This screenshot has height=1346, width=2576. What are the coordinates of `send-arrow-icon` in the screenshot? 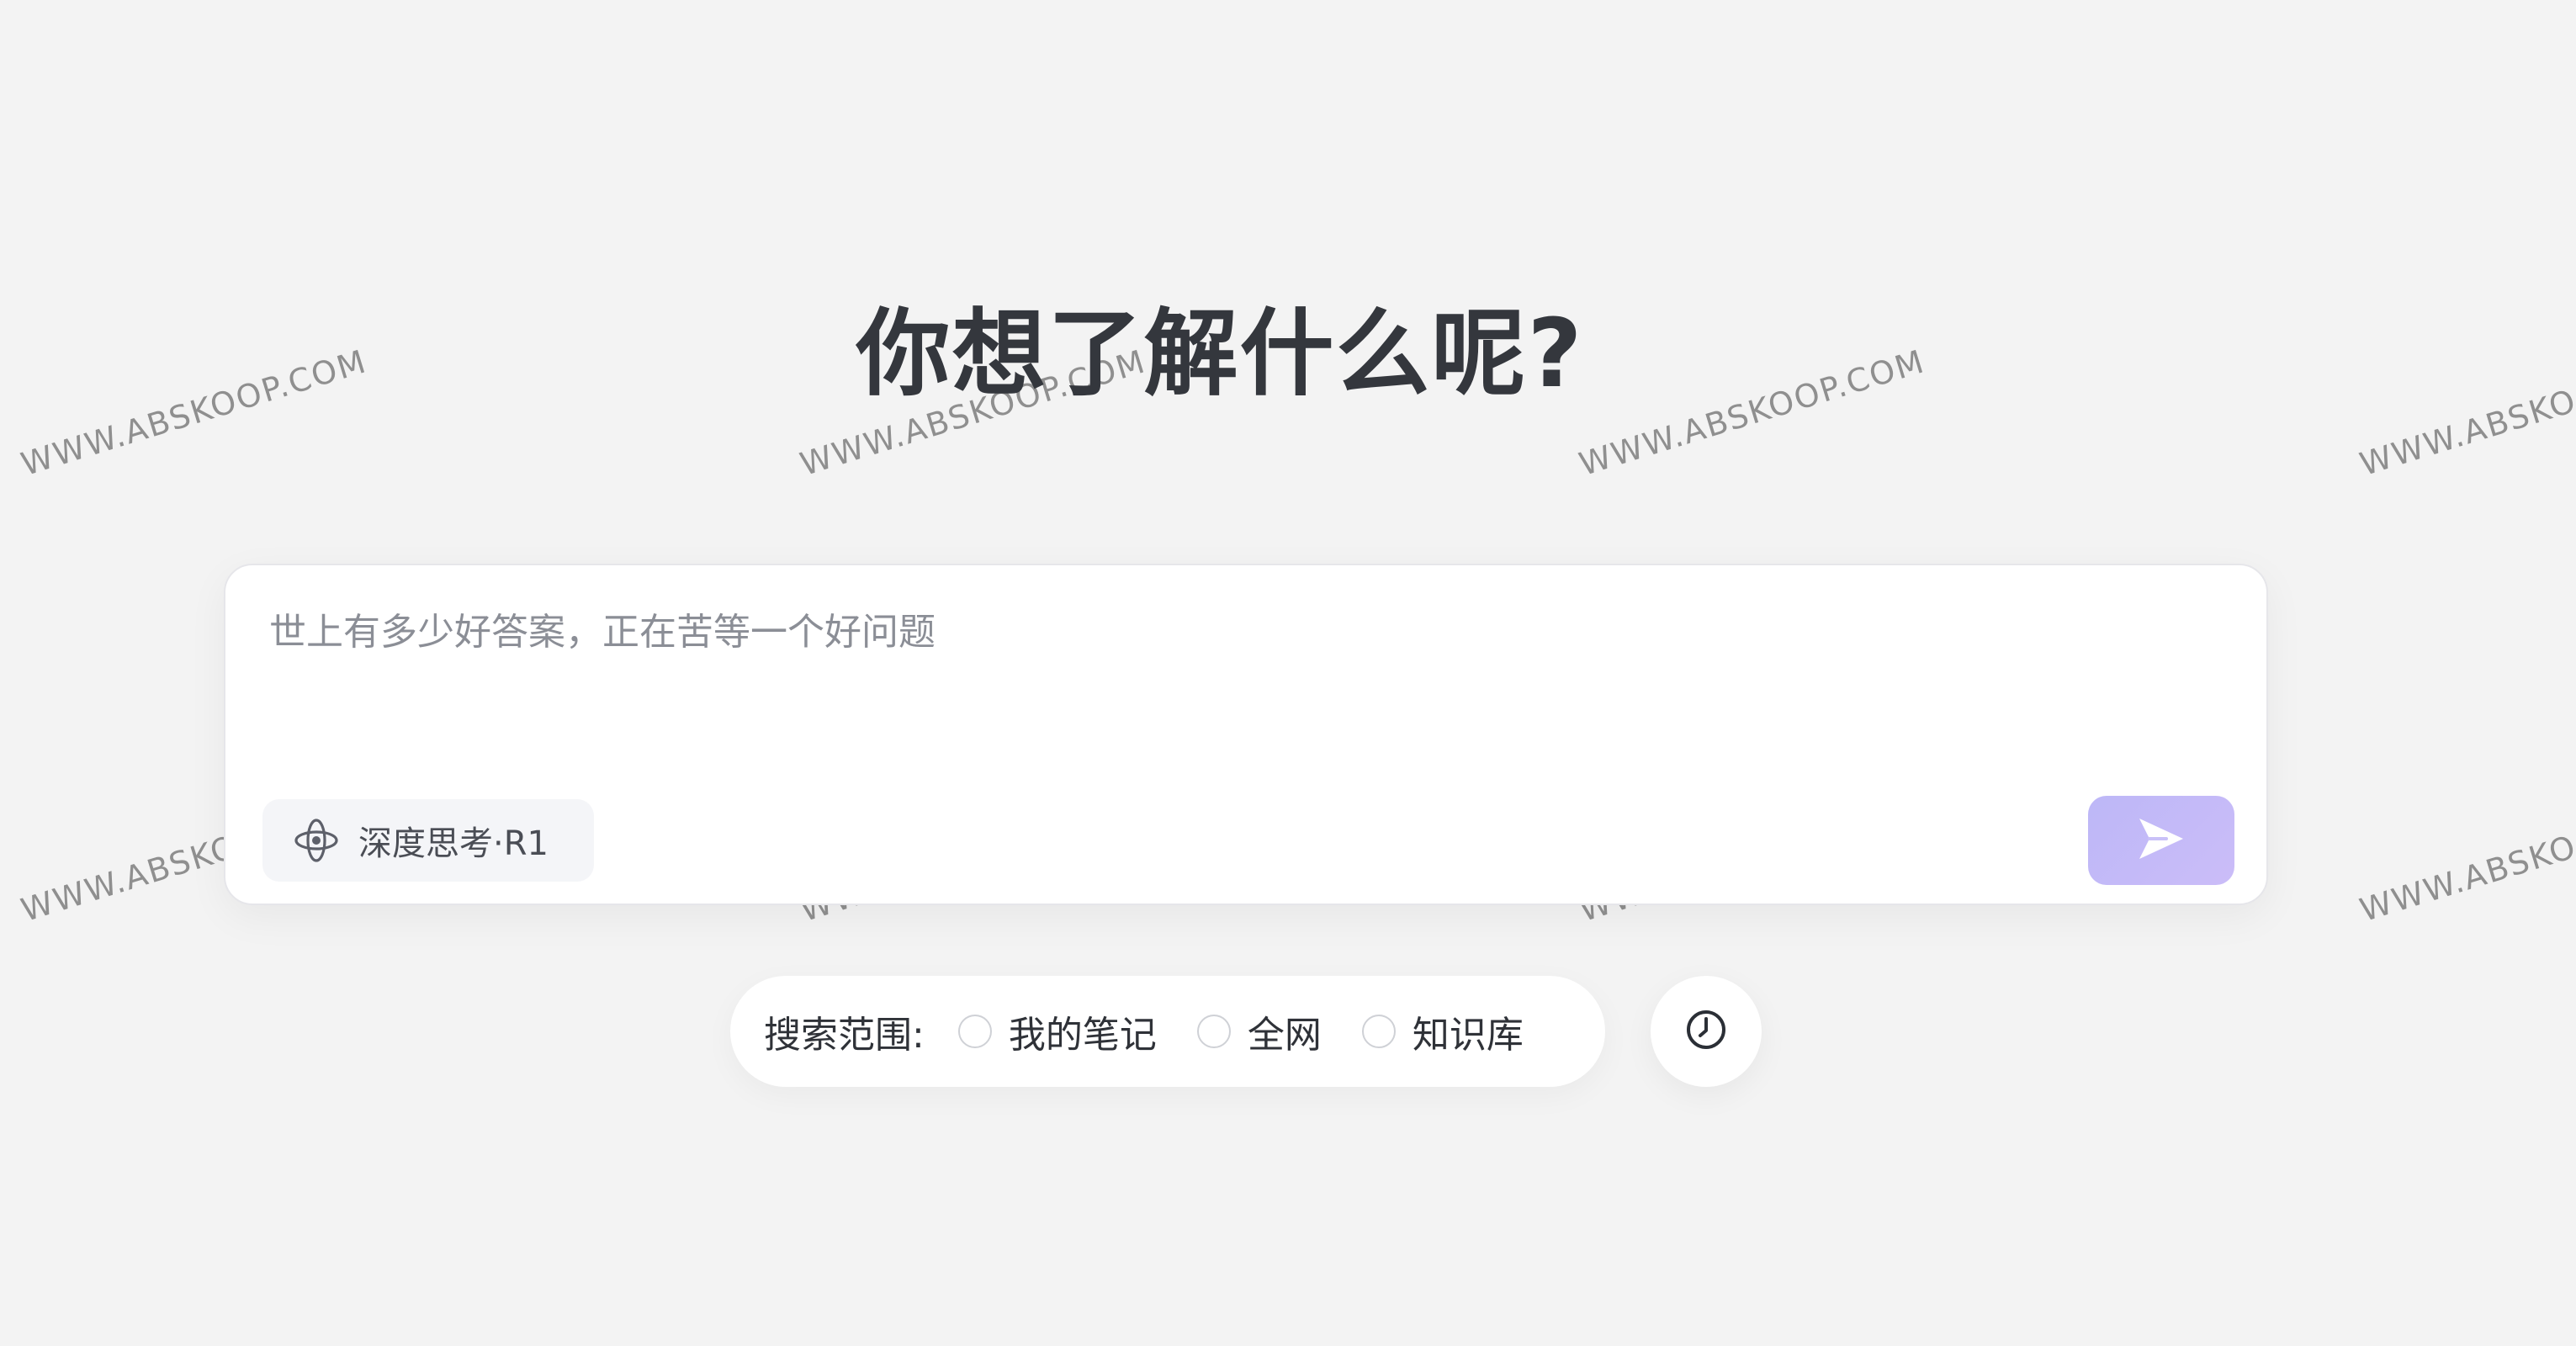 It's located at (2161, 841).